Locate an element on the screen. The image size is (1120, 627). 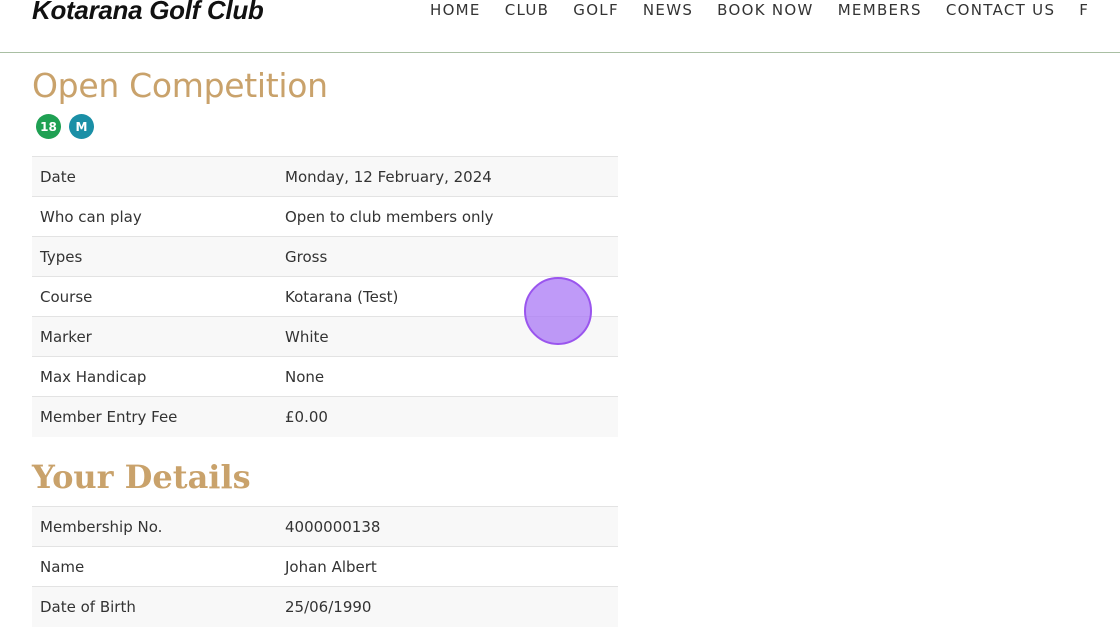
row-label: Member Entry Fee is located at coordinates (154, 416).